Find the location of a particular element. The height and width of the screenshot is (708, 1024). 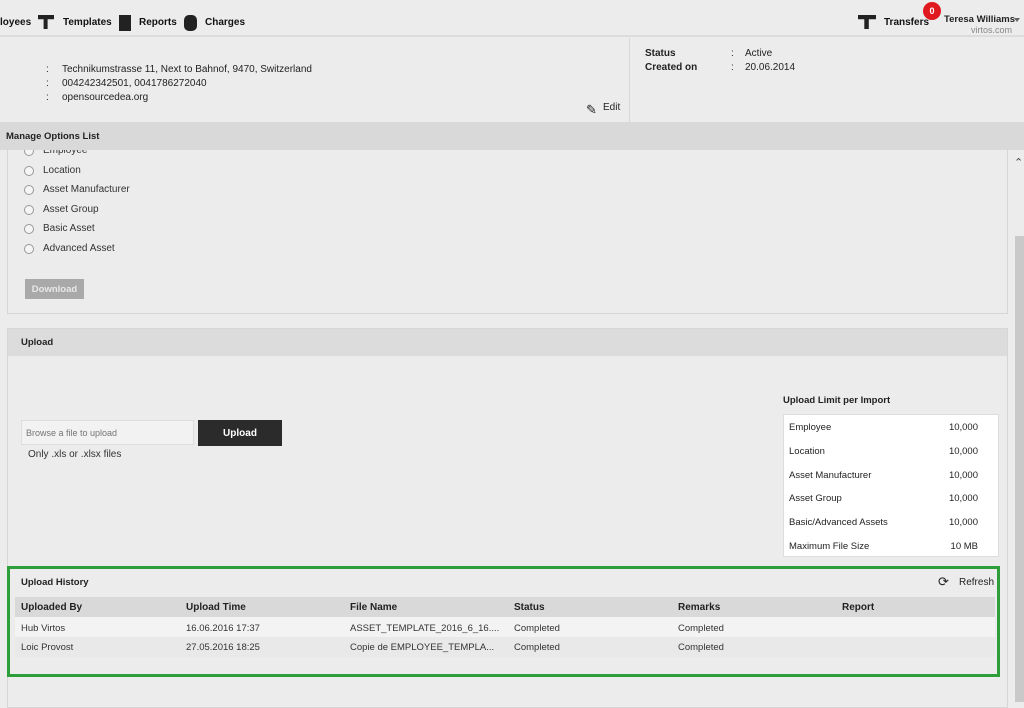

user-name: Teresa Williams is located at coordinates (979, 19).